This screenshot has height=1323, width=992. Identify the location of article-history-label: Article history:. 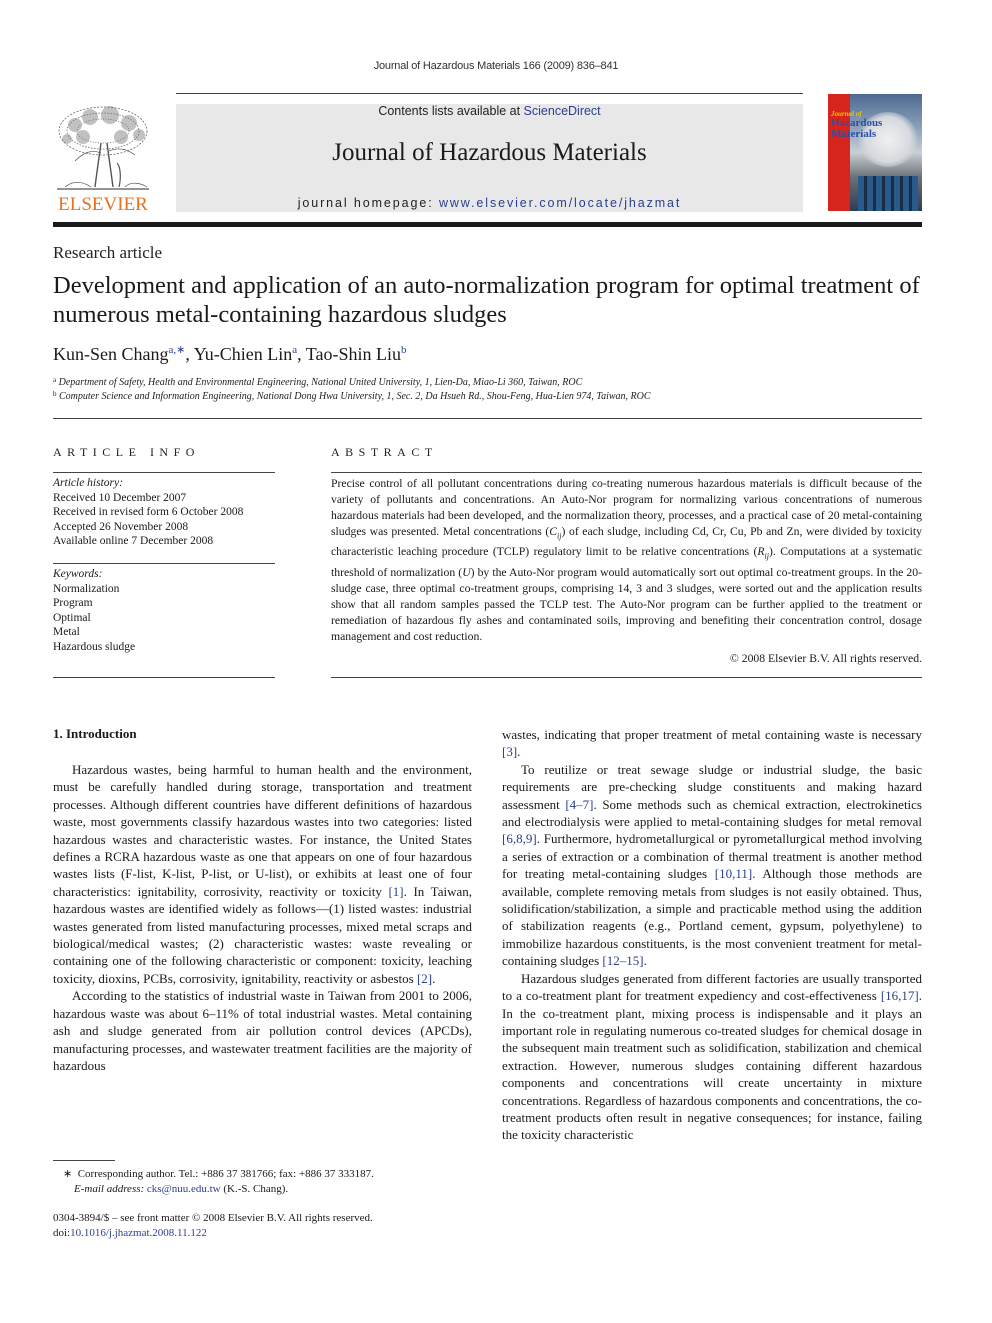
(88, 483).